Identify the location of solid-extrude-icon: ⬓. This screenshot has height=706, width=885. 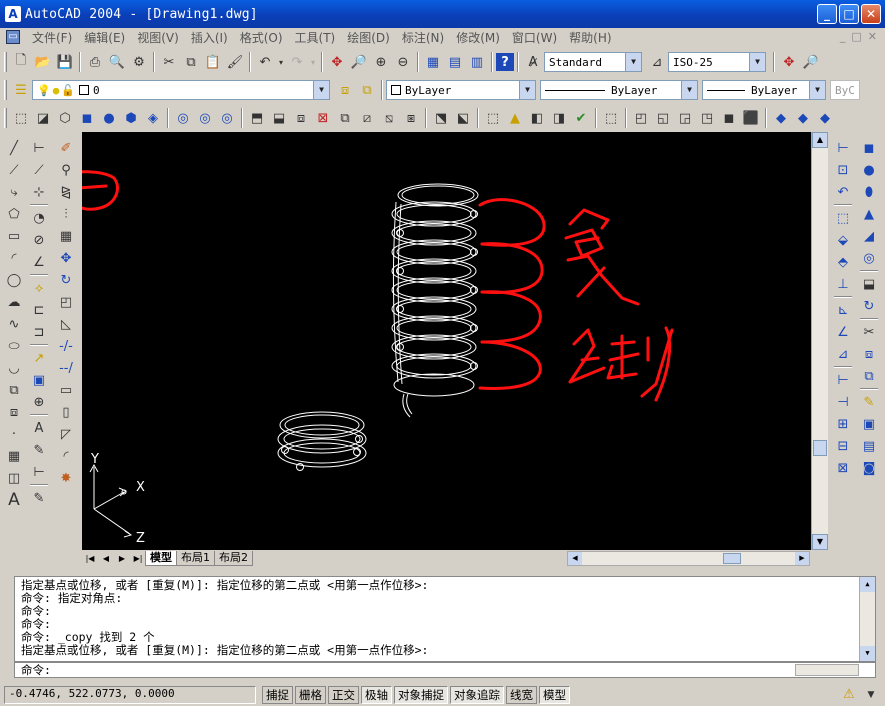
(869, 284).